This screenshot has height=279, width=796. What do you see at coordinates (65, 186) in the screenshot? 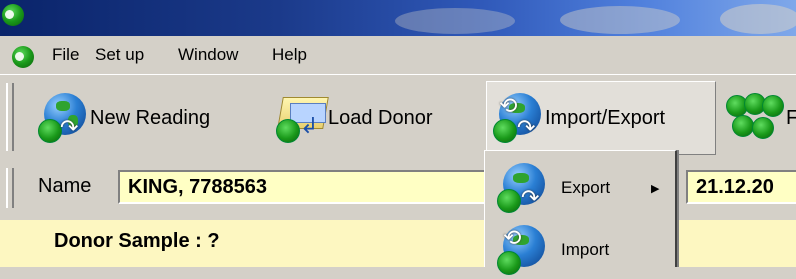
I see `name-label: Name` at bounding box center [65, 186].